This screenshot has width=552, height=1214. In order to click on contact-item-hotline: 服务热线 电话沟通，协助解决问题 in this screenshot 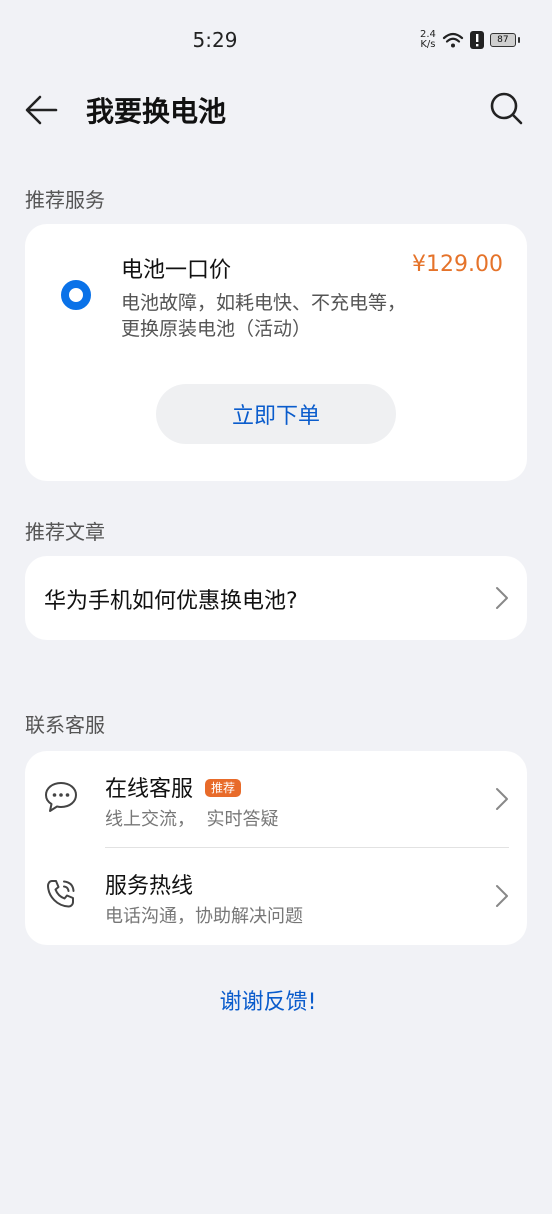, I will do `click(276, 896)`.